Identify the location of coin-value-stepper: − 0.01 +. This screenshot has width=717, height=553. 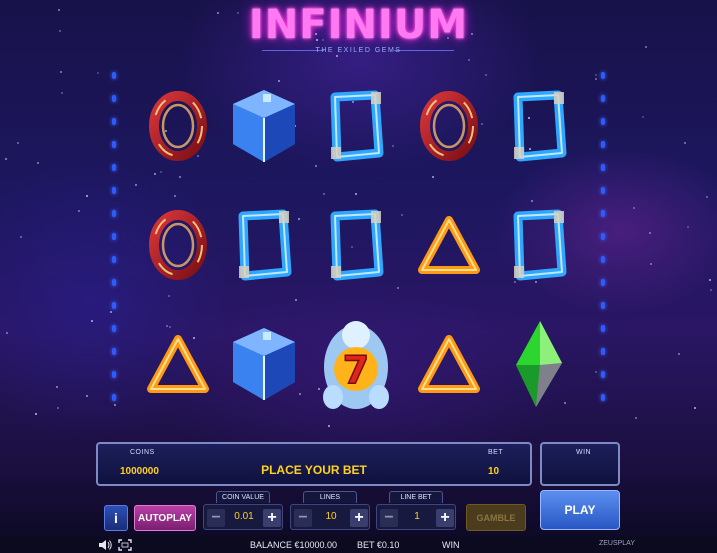
(243, 517).